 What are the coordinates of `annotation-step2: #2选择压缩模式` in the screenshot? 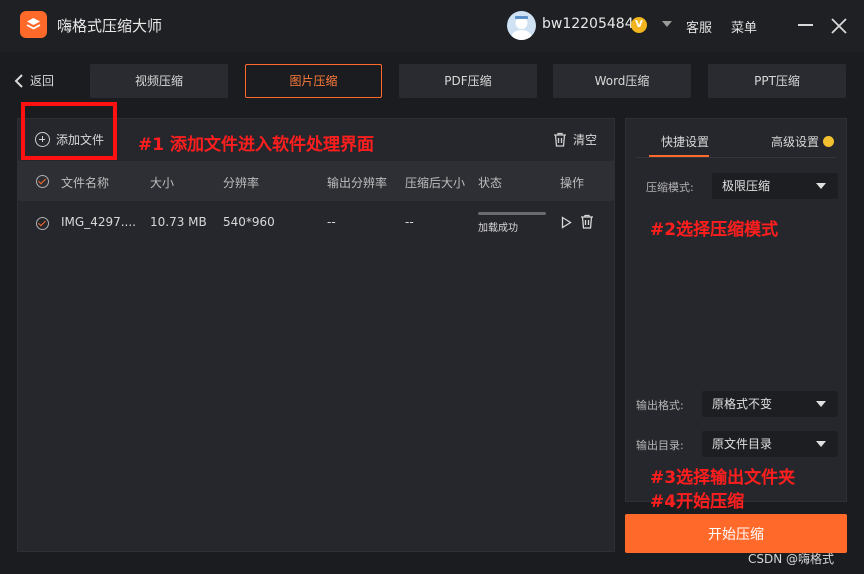 It's located at (714, 230).